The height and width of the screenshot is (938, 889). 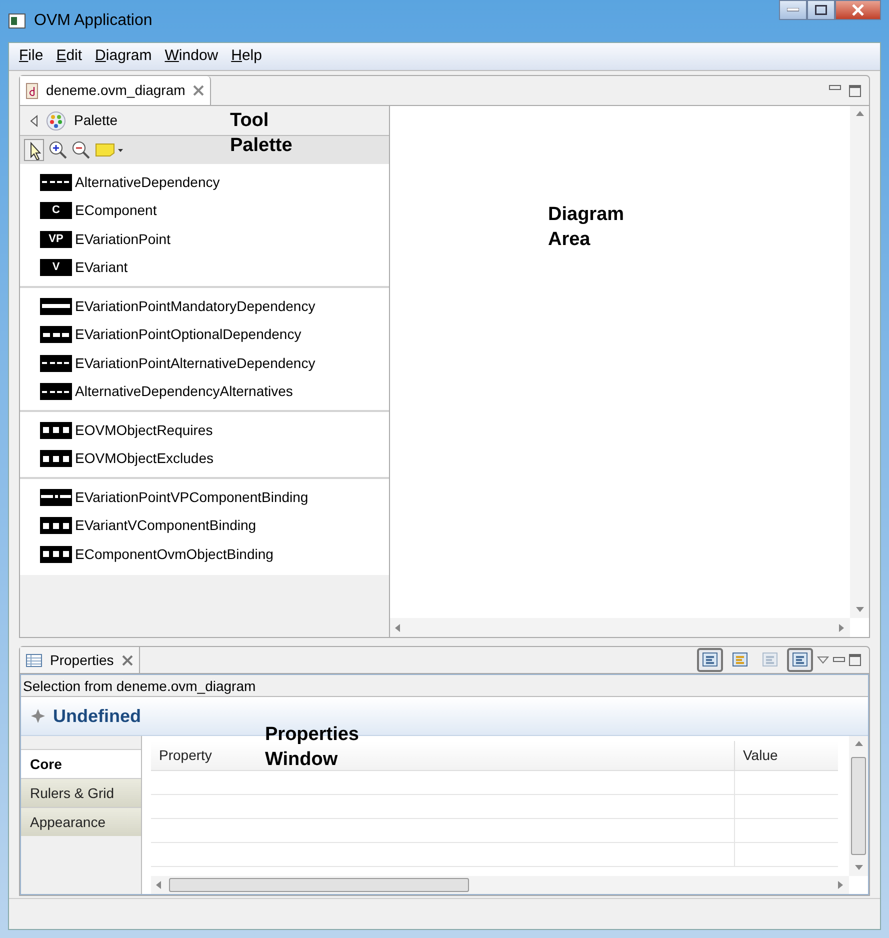 What do you see at coordinates (31, 56) in the screenshot?
I see `menu-item: File` at bounding box center [31, 56].